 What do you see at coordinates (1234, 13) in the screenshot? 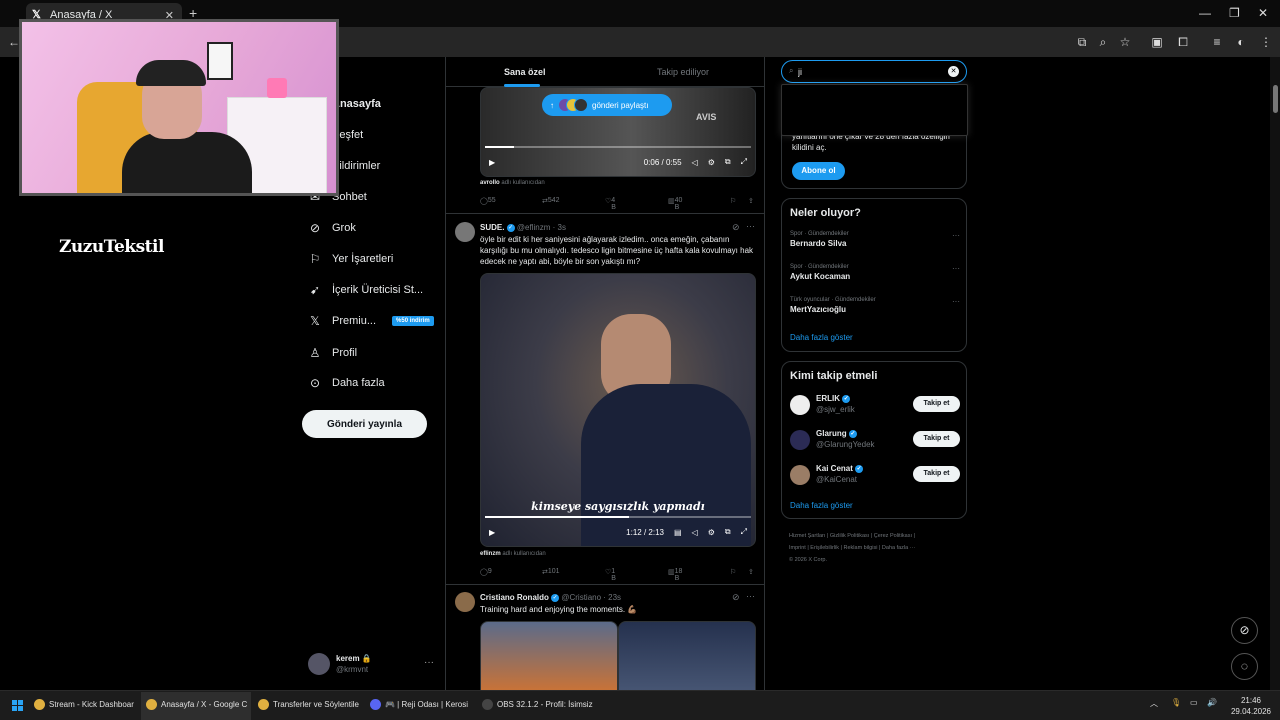
I see `maximize-icon: ❐` at bounding box center [1234, 13].